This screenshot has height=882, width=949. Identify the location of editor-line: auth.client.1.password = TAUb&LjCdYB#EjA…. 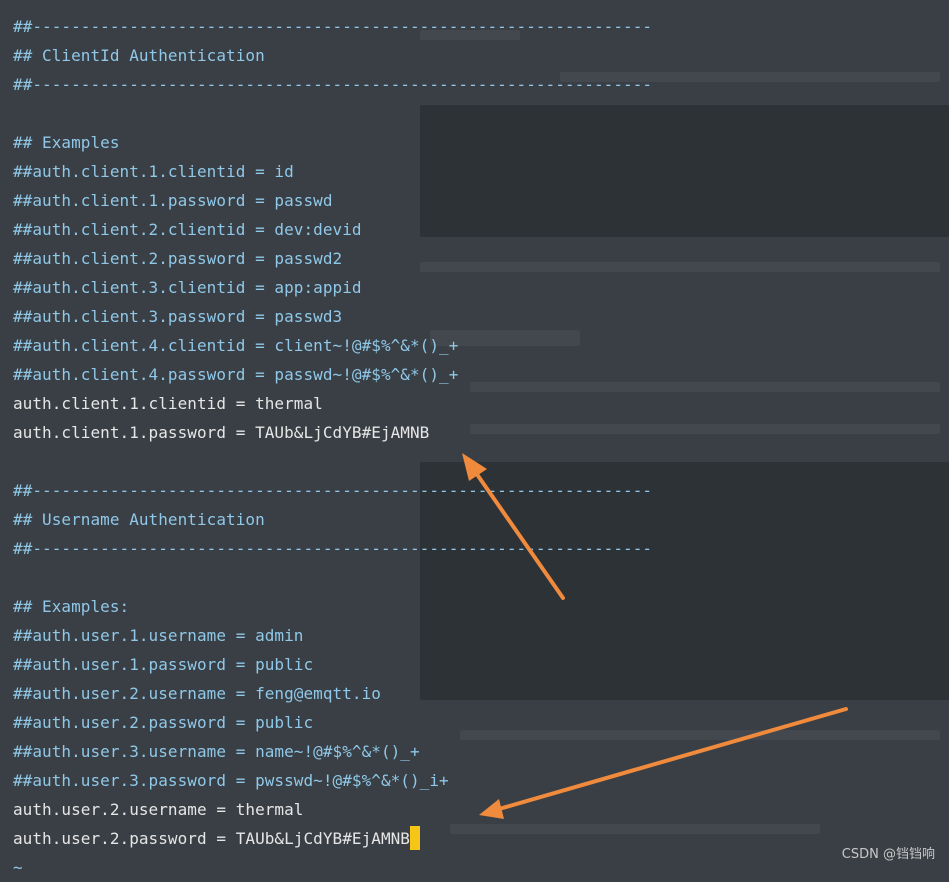
(474, 432).